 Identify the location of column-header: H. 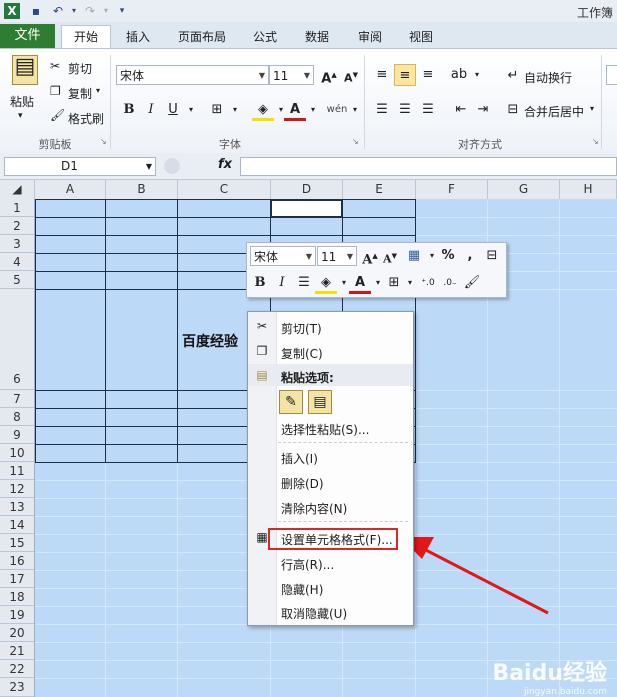
(588, 189).